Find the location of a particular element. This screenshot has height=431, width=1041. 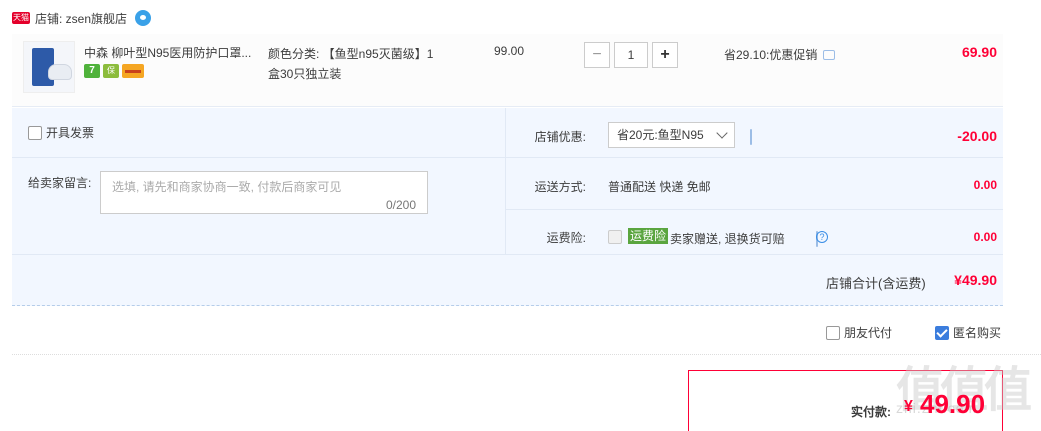

insurance-badge: 运费险 is located at coordinates (648, 236).